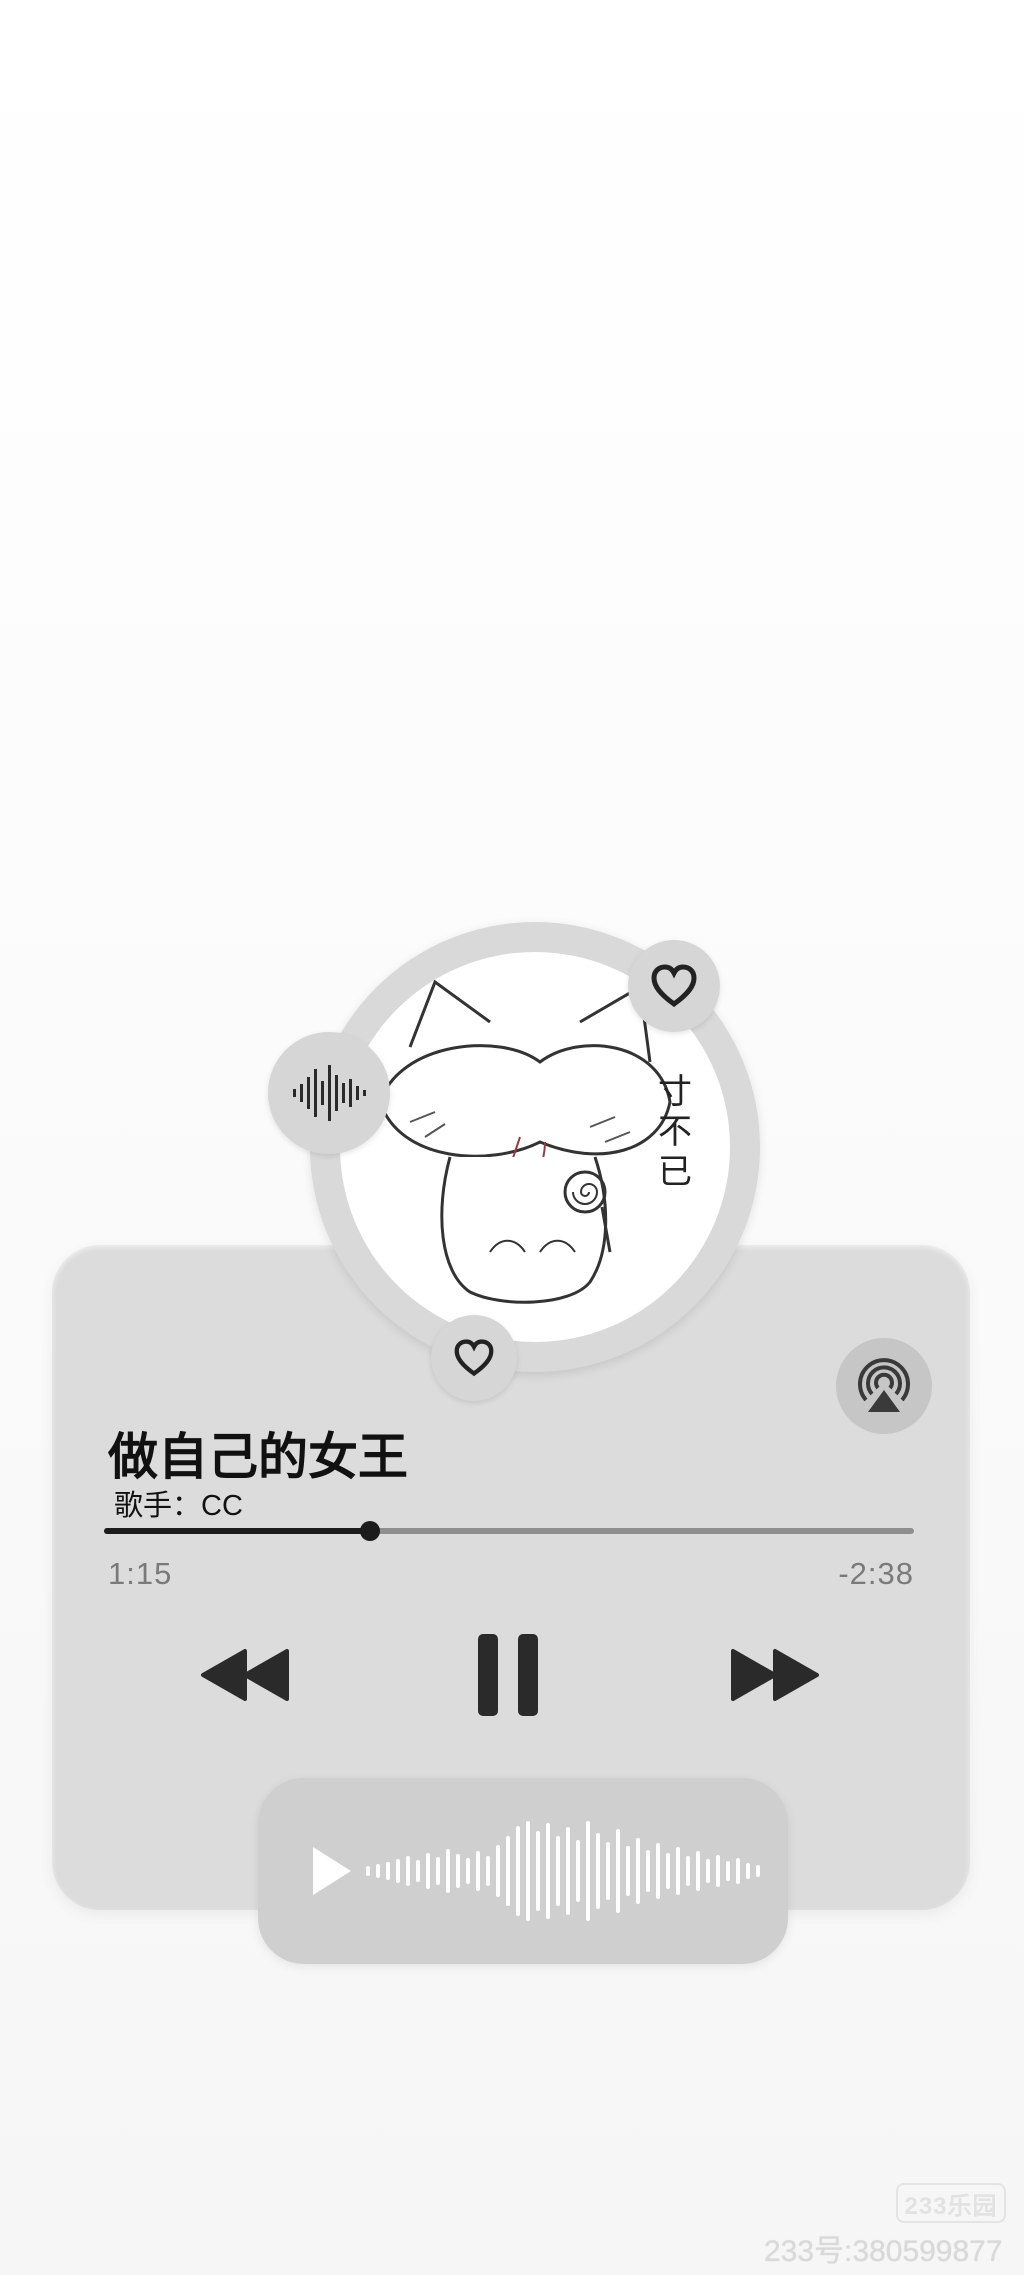  What do you see at coordinates (951, 2203) in the screenshot?
I see `watermark-logo: 233乐园` at bounding box center [951, 2203].